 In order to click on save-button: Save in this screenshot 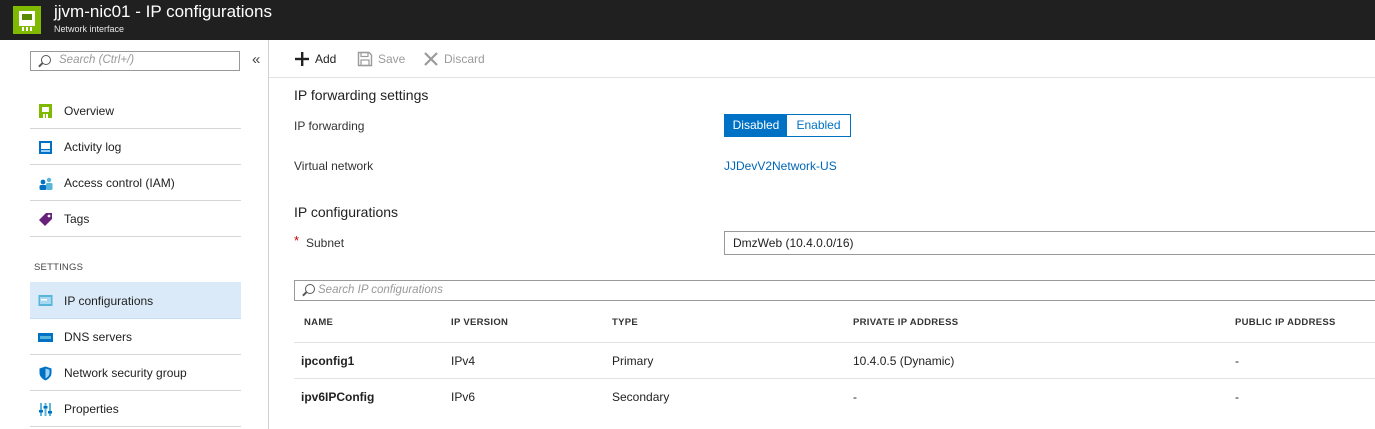, I will do `click(383, 59)`.